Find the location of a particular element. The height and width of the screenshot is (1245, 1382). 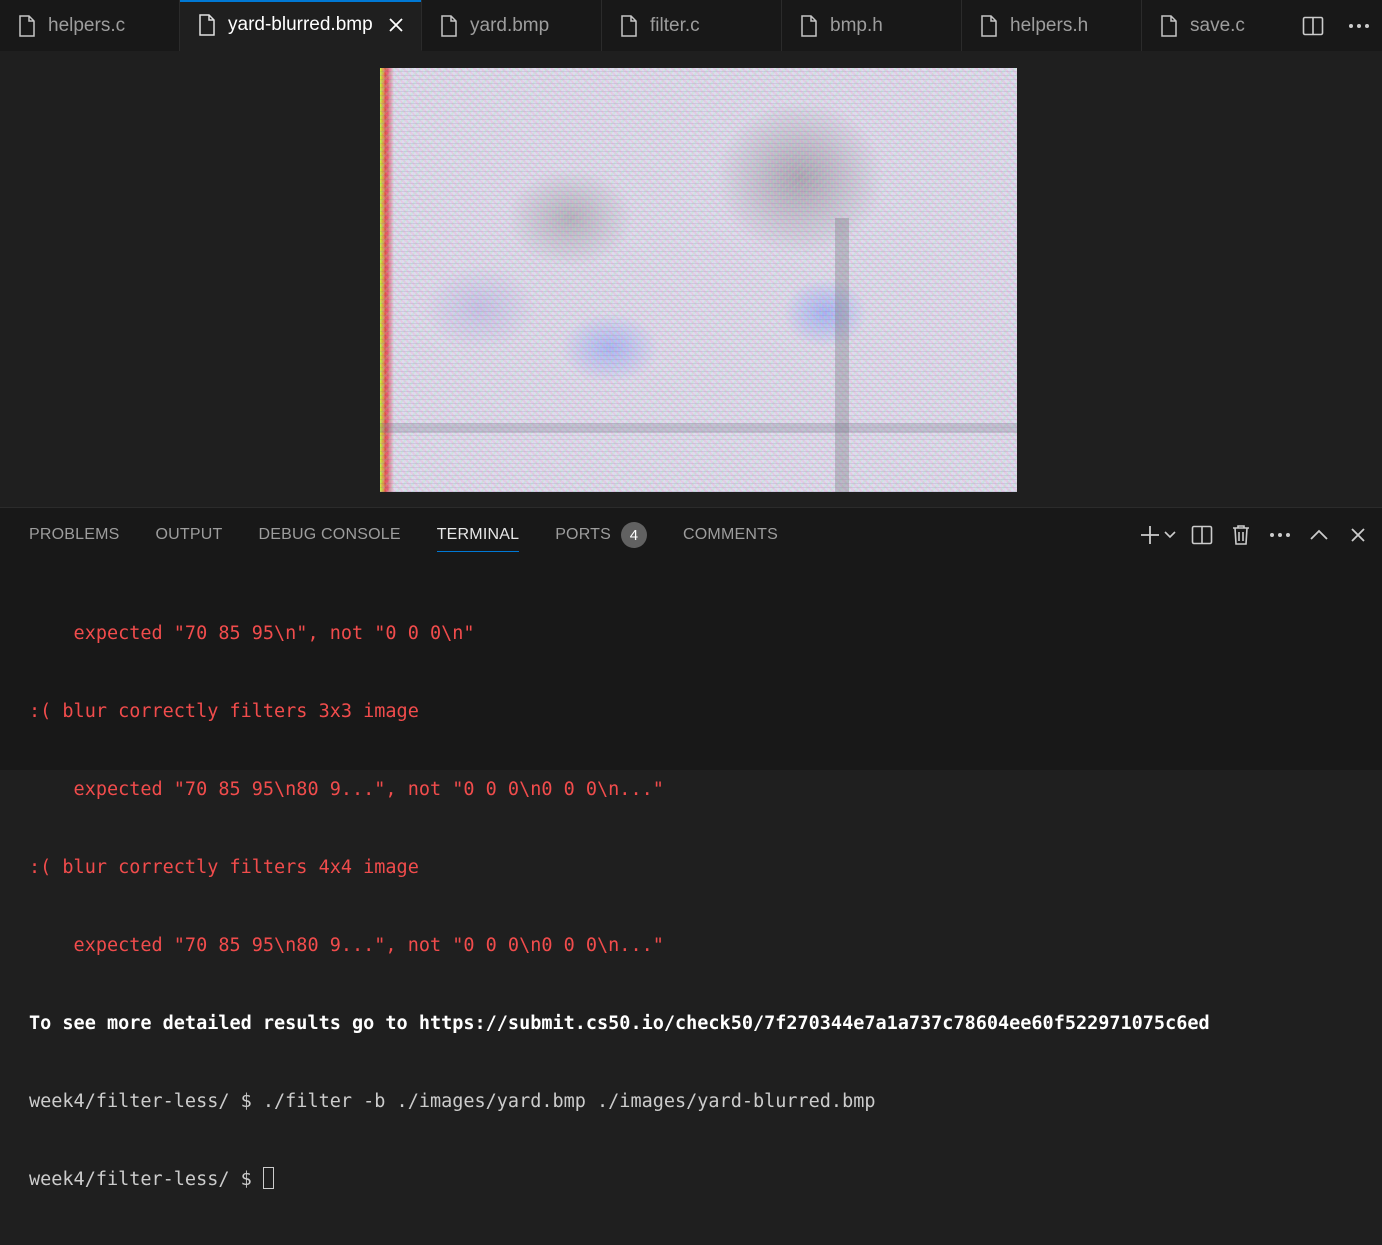

tab-helpers-h: helpers.h is located at coordinates (1052, 25).